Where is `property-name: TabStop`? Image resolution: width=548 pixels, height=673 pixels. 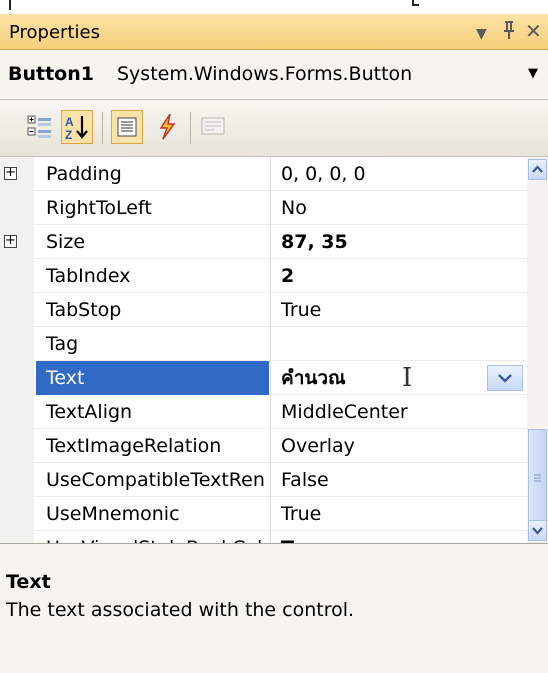 property-name: TabStop is located at coordinates (84, 310).